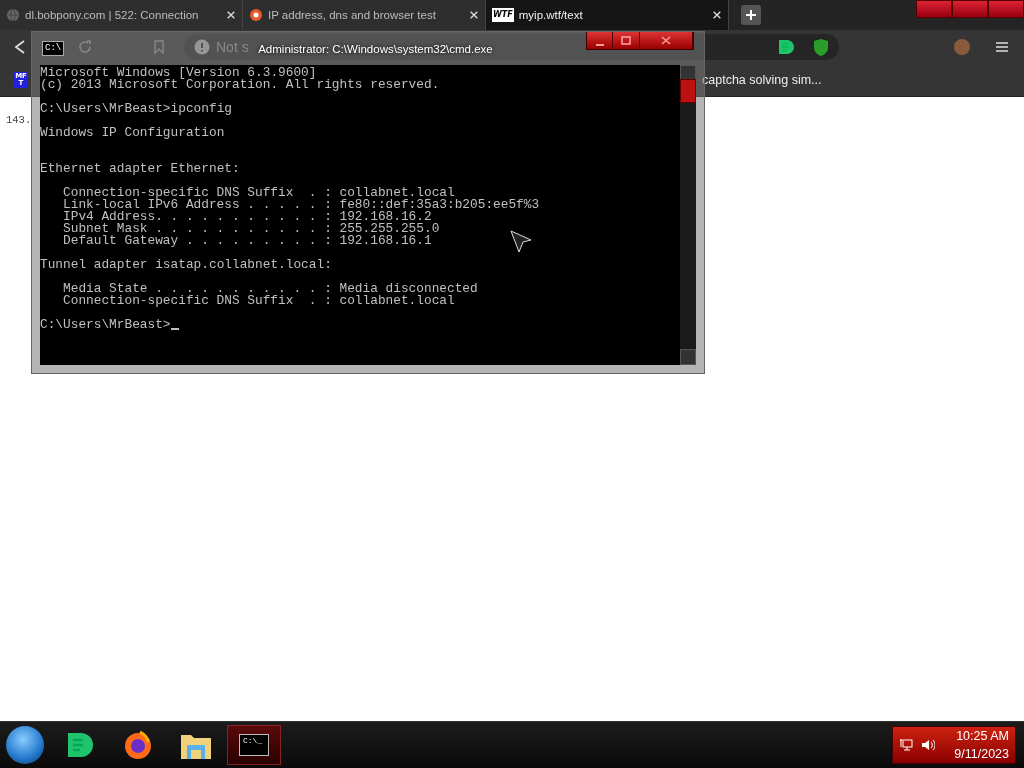 Image resolution: width=1024 pixels, height=768 pixels. What do you see at coordinates (138, 745) in the screenshot?
I see `firefox-icon` at bounding box center [138, 745].